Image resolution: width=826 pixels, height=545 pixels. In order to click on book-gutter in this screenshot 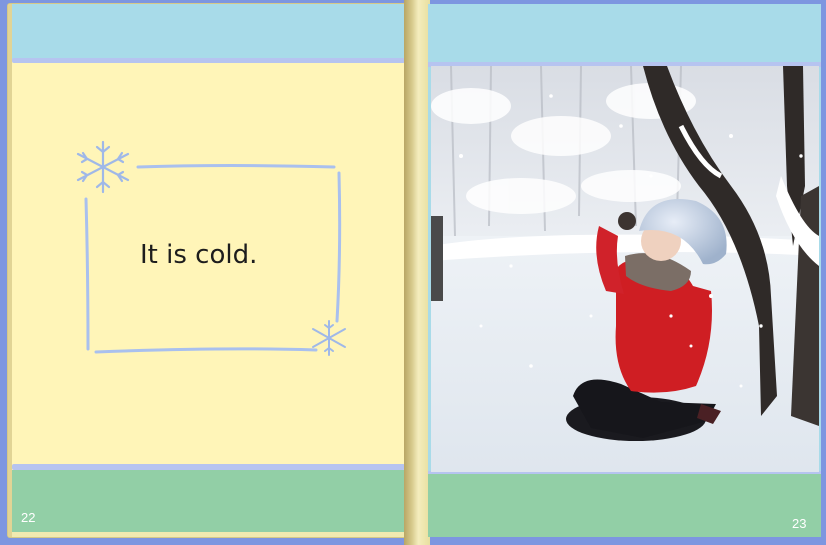, I will do `click(417, 272)`.